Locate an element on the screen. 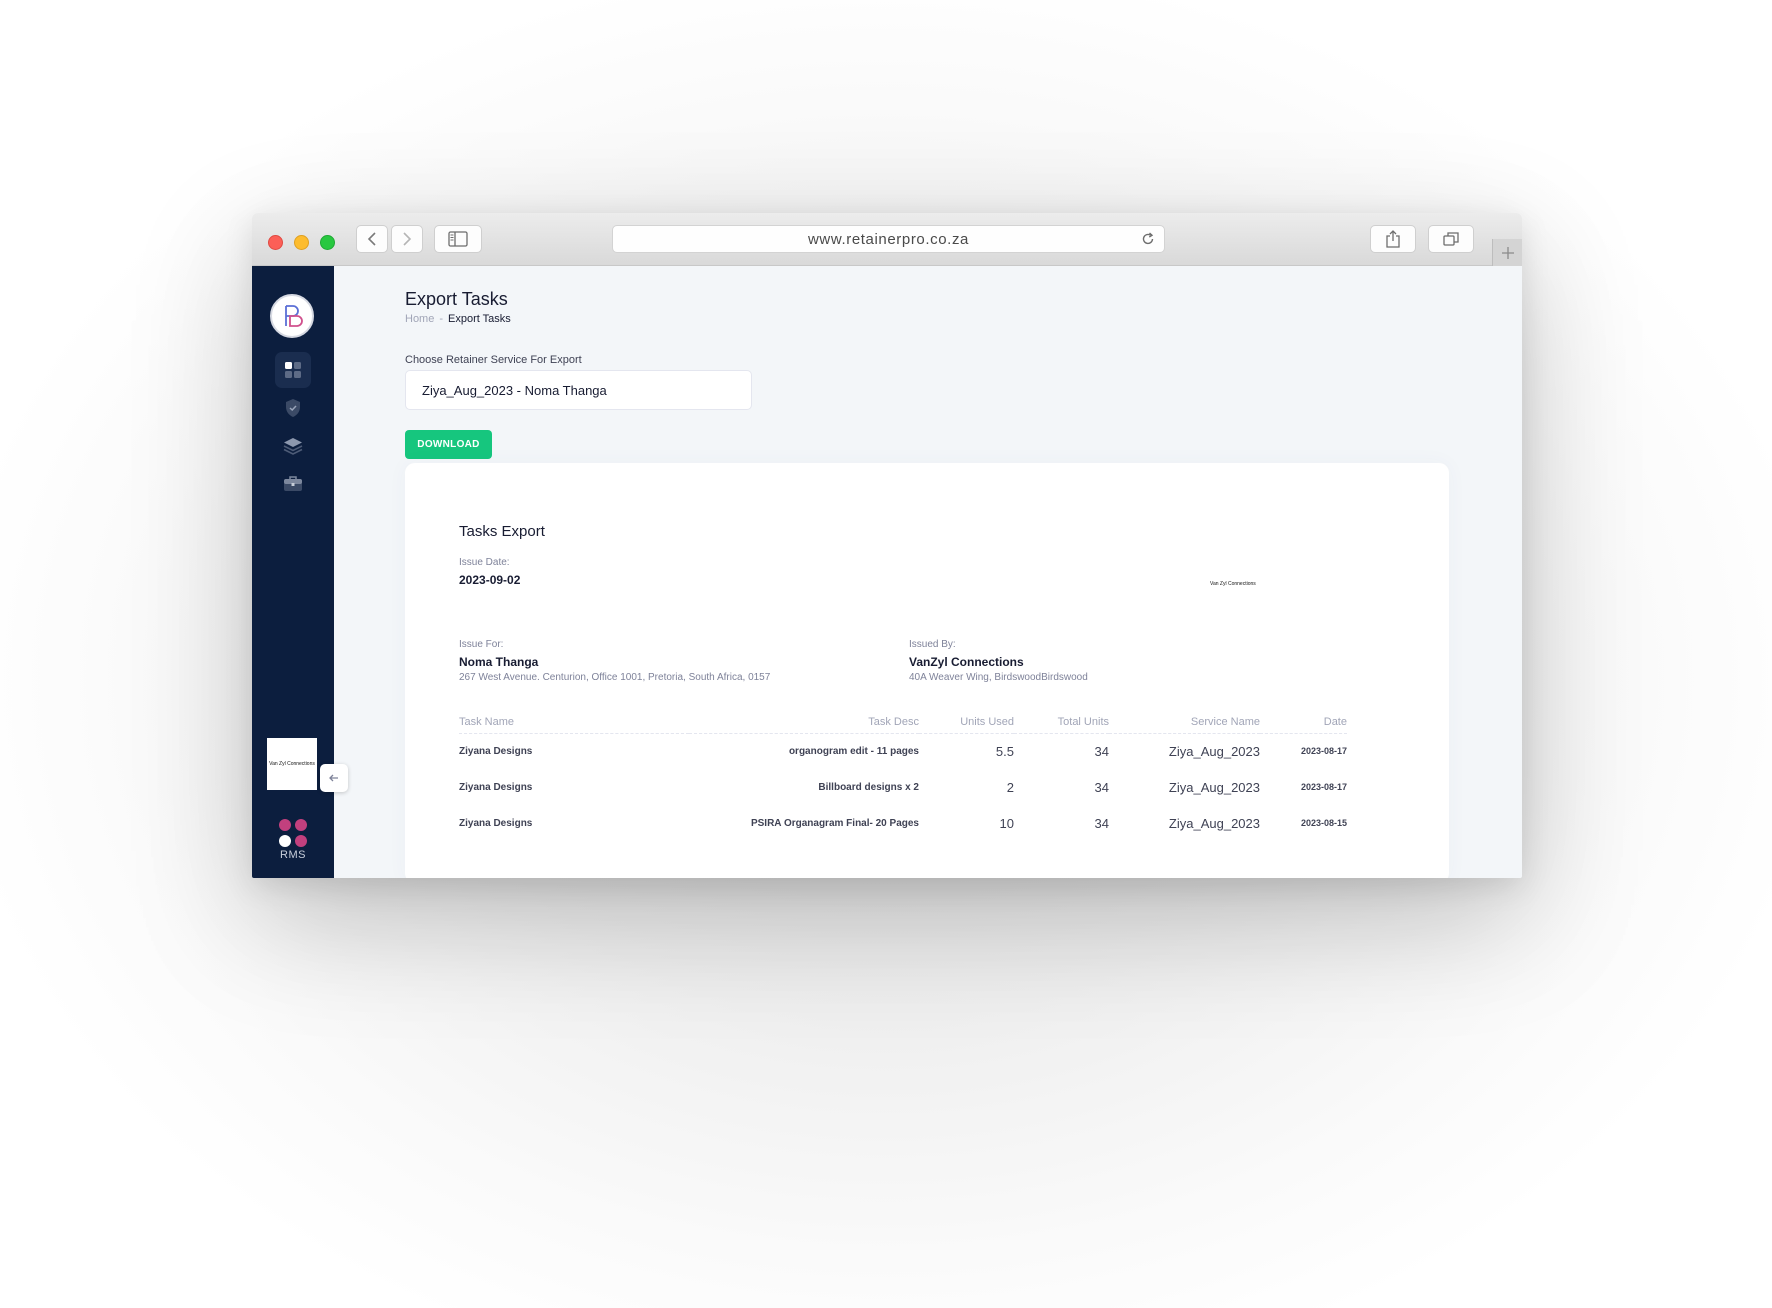 This screenshot has height=1308, width=1772. cell-units-used: 2 is located at coordinates (1010, 787).